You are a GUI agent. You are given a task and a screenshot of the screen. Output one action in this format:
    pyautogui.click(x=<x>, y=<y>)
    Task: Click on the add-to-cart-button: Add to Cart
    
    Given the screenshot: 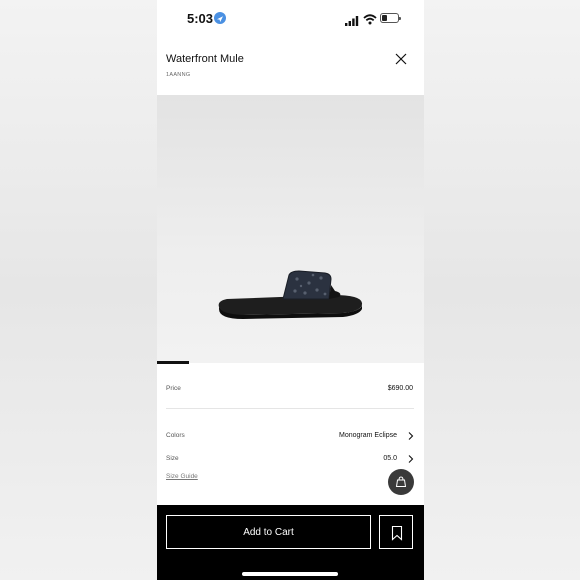 What is the action you would take?
    pyautogui.click(x=268, y=532)
    